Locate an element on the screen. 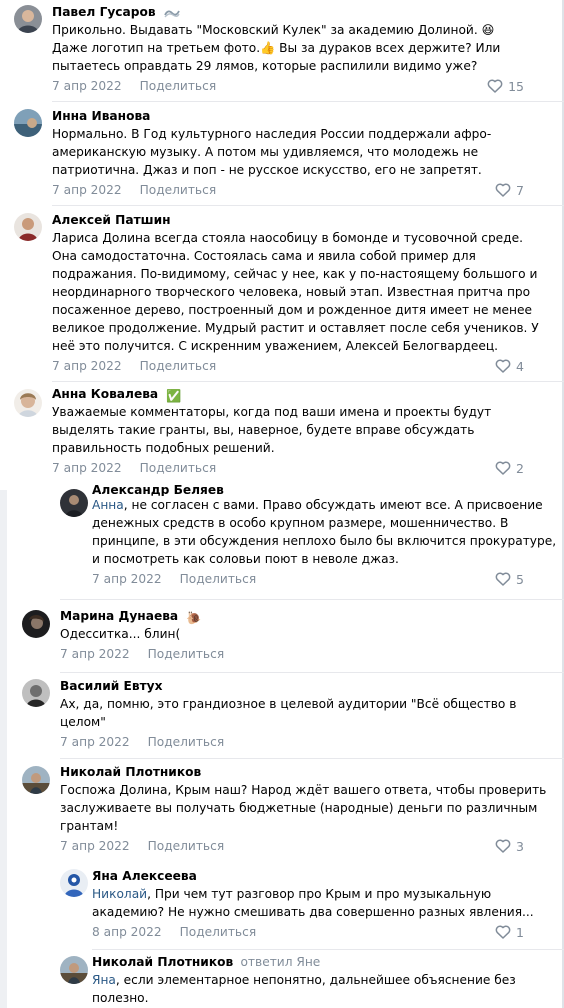 The width and height of the screenshot is (564, 1008). like-button: 5 is located at coordinates (509, 579).